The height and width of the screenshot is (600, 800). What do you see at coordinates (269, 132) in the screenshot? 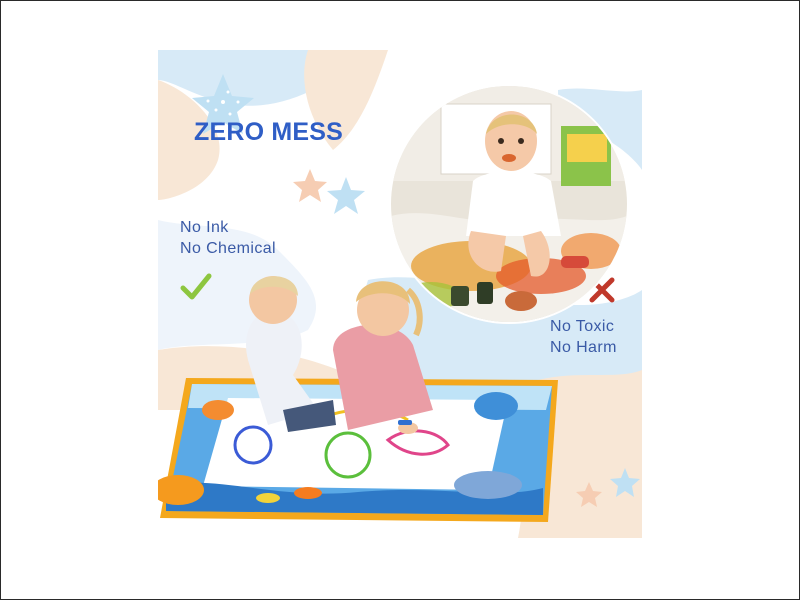
I see `headline: ZERO MESS` at bounding box center [269, 132].